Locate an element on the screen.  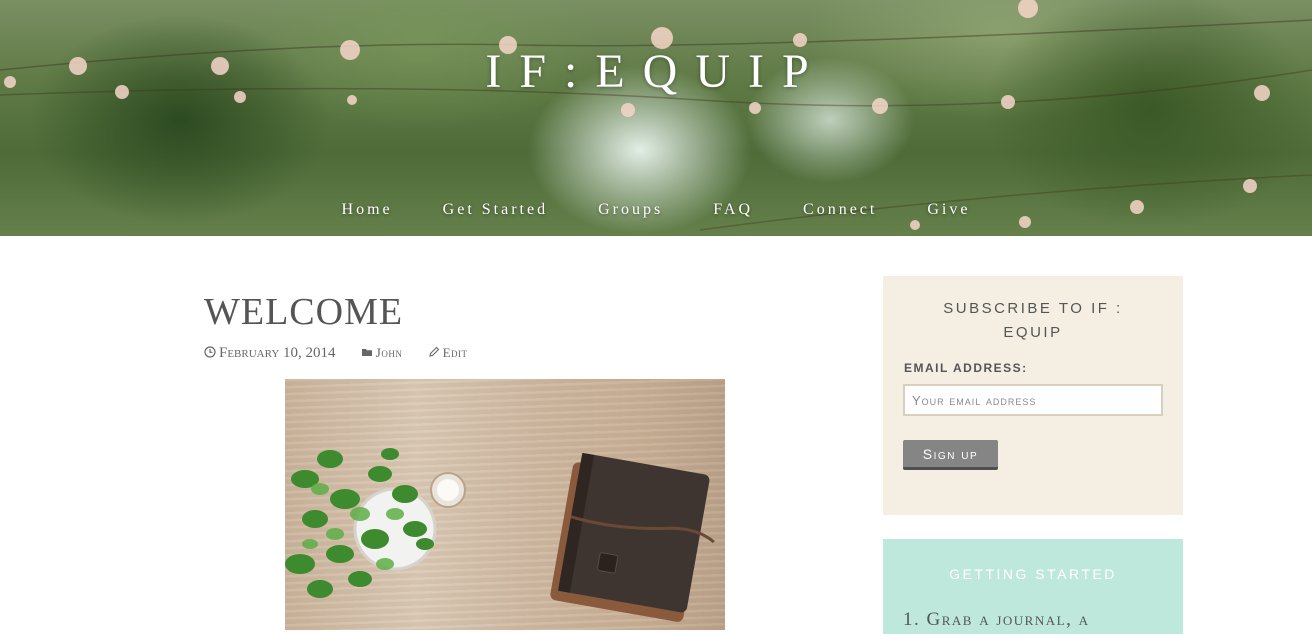
post-author-text: John is located at coordinates (389, 352).